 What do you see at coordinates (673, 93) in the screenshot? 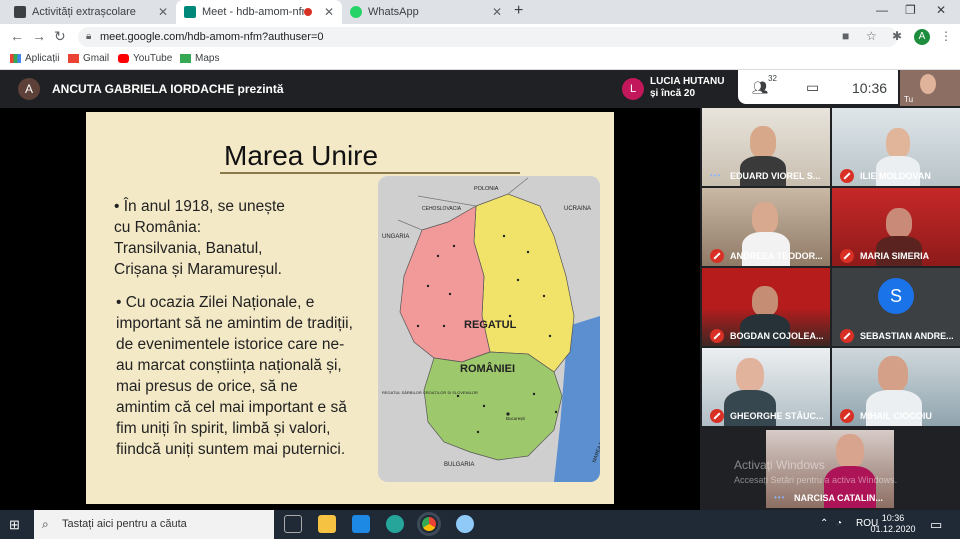
I see `pinned-others: și încă 20` at bounding box center [673, 93].